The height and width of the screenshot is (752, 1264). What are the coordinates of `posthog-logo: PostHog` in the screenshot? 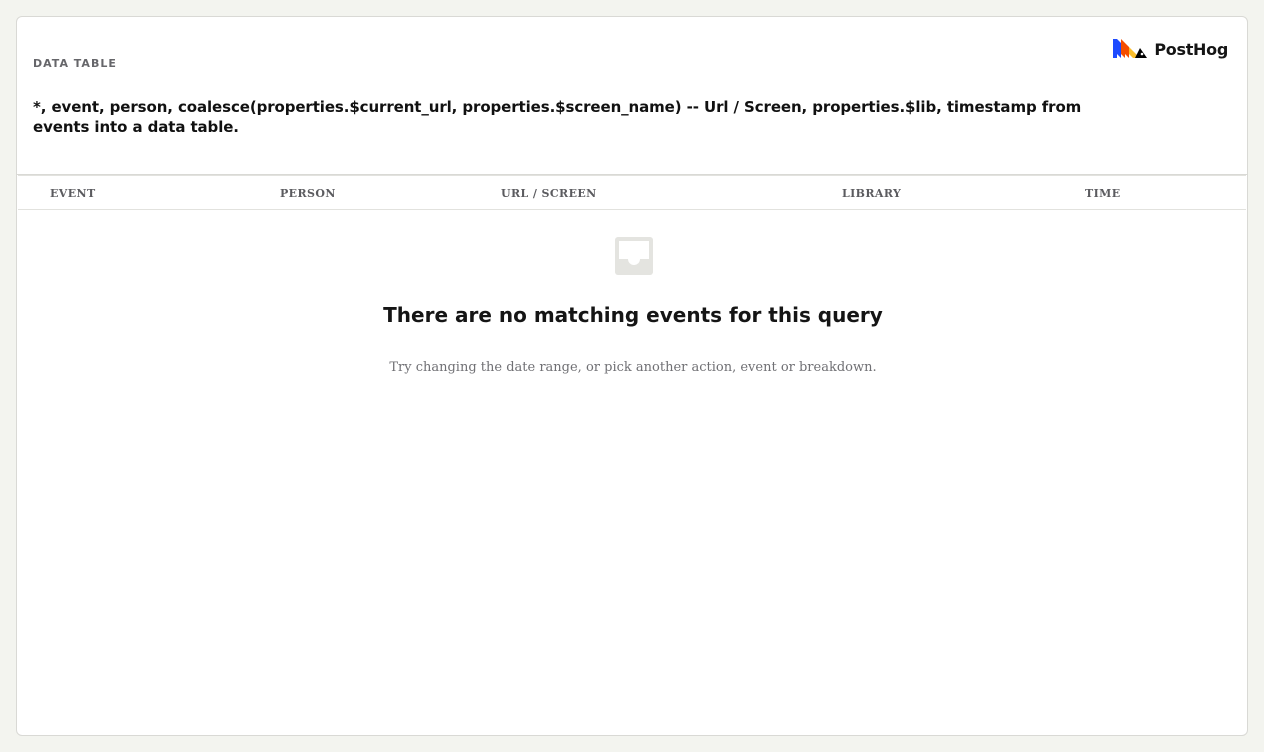 It's located at (1170, 49).